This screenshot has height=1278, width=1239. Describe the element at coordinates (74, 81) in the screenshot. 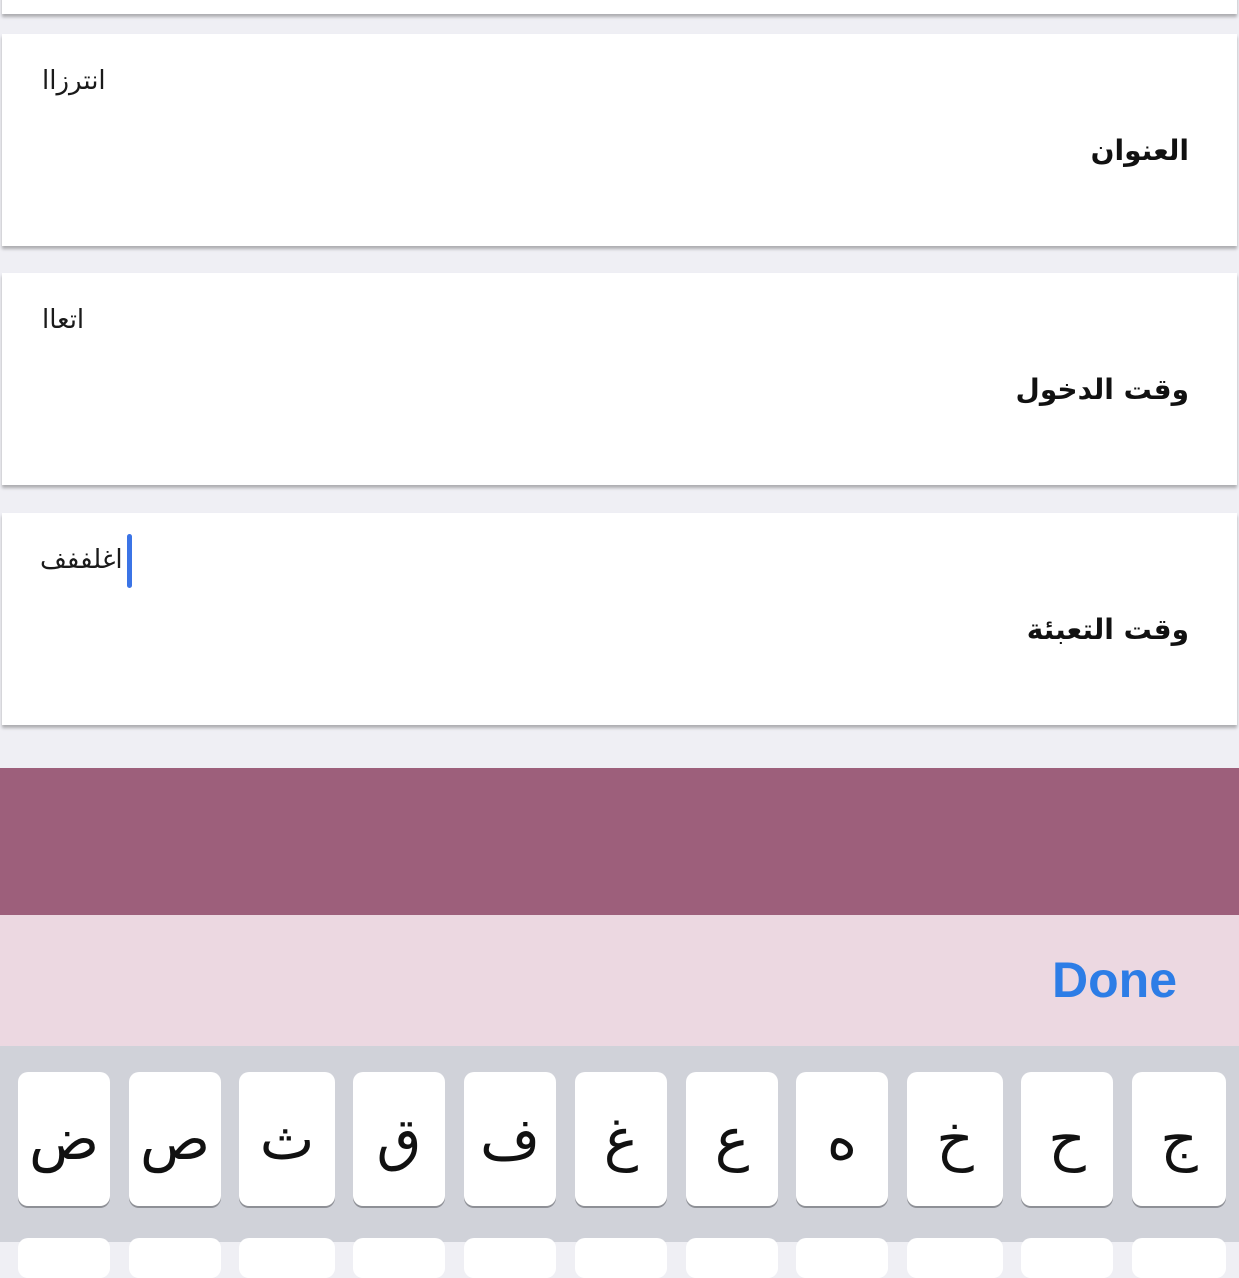

I see `title-field-value: انترزاا` at that location.